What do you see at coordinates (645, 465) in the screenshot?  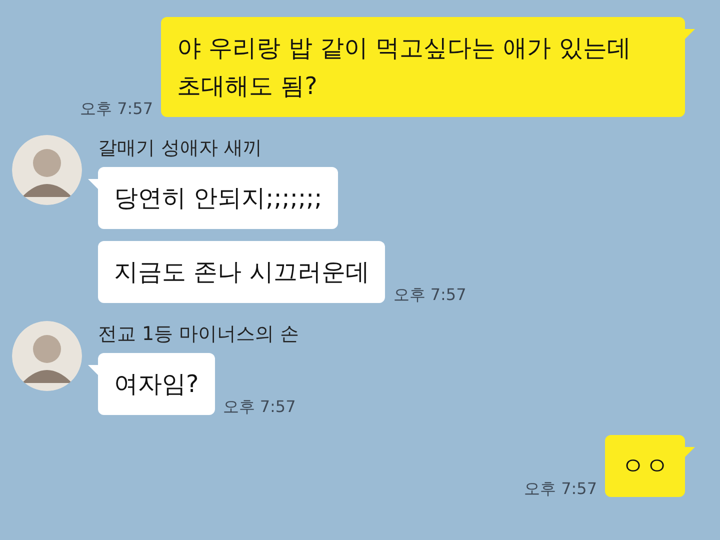 I see `message-bubble: ㅇㅇ` at bounding box center [645, 465].